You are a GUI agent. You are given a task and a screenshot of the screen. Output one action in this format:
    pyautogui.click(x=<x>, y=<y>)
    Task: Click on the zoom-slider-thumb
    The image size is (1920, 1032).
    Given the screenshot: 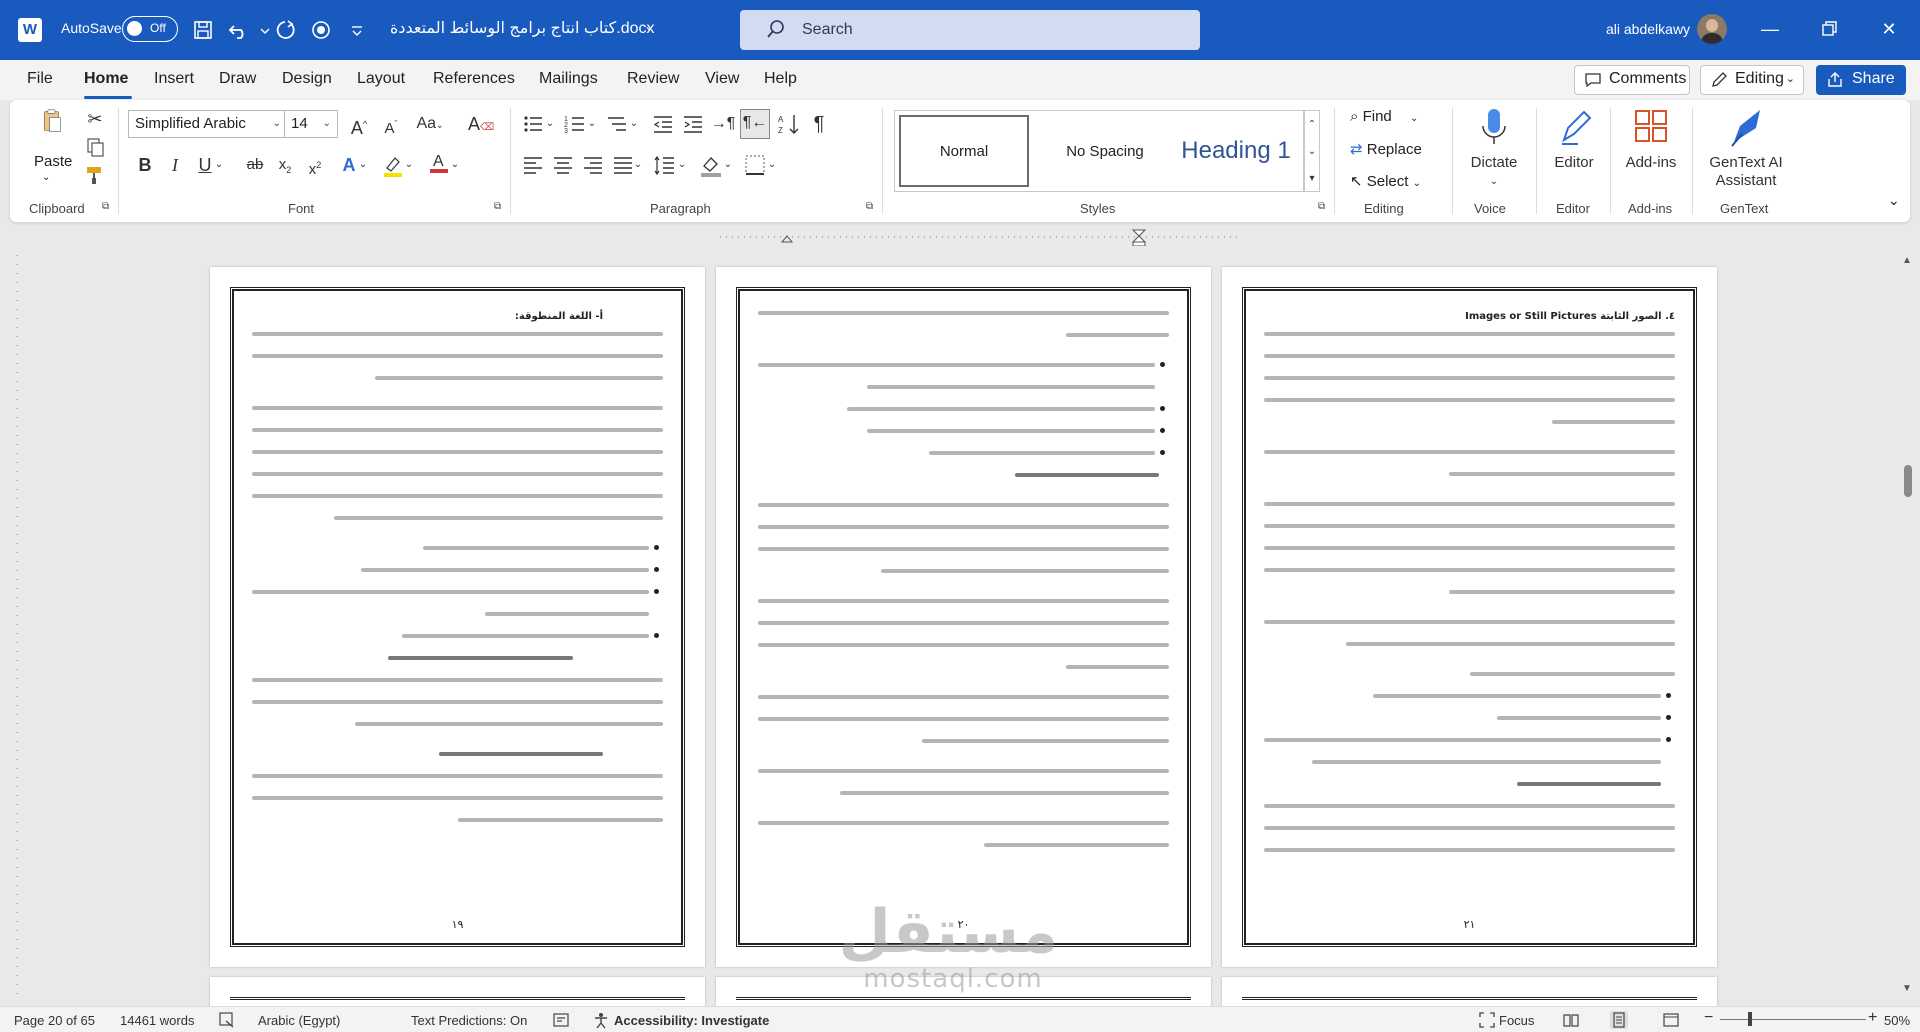 What is the action you would take?
    pyautogui.click(x=1750, y=1019)
    